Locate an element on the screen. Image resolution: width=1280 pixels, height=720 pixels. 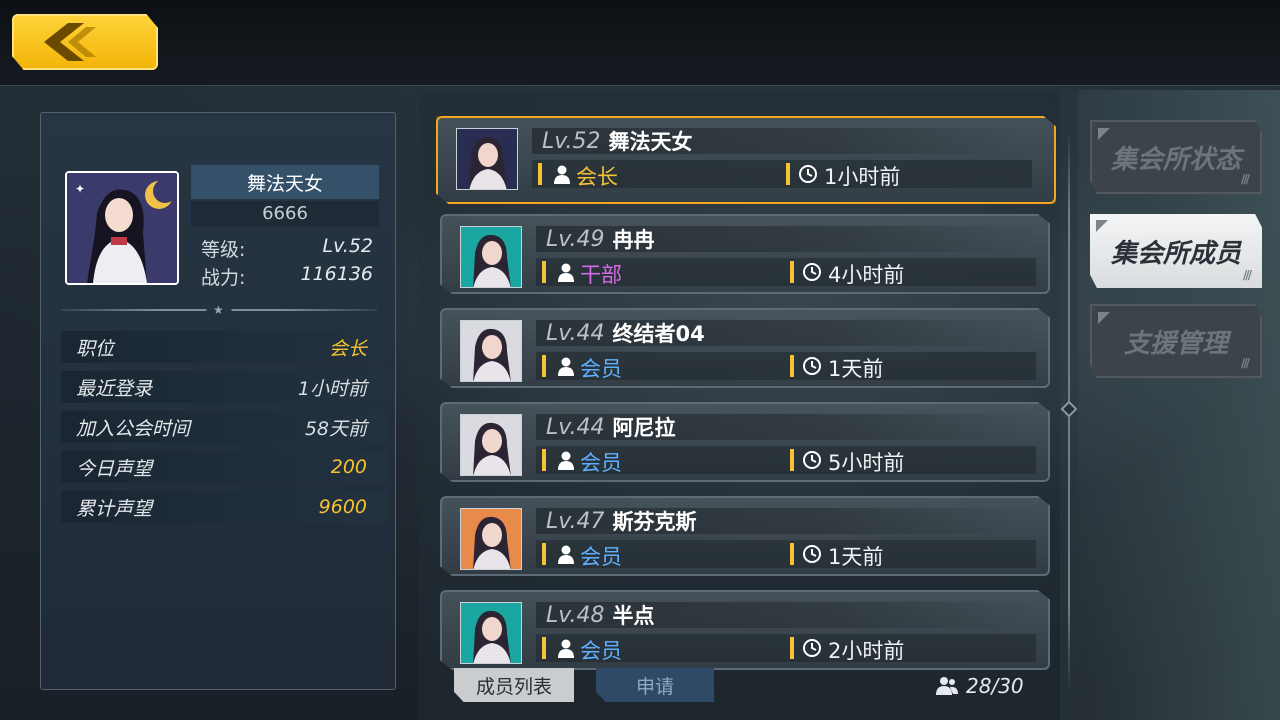
side-tab-support: 支援管理 /// is located at coordinates (1176, 341).